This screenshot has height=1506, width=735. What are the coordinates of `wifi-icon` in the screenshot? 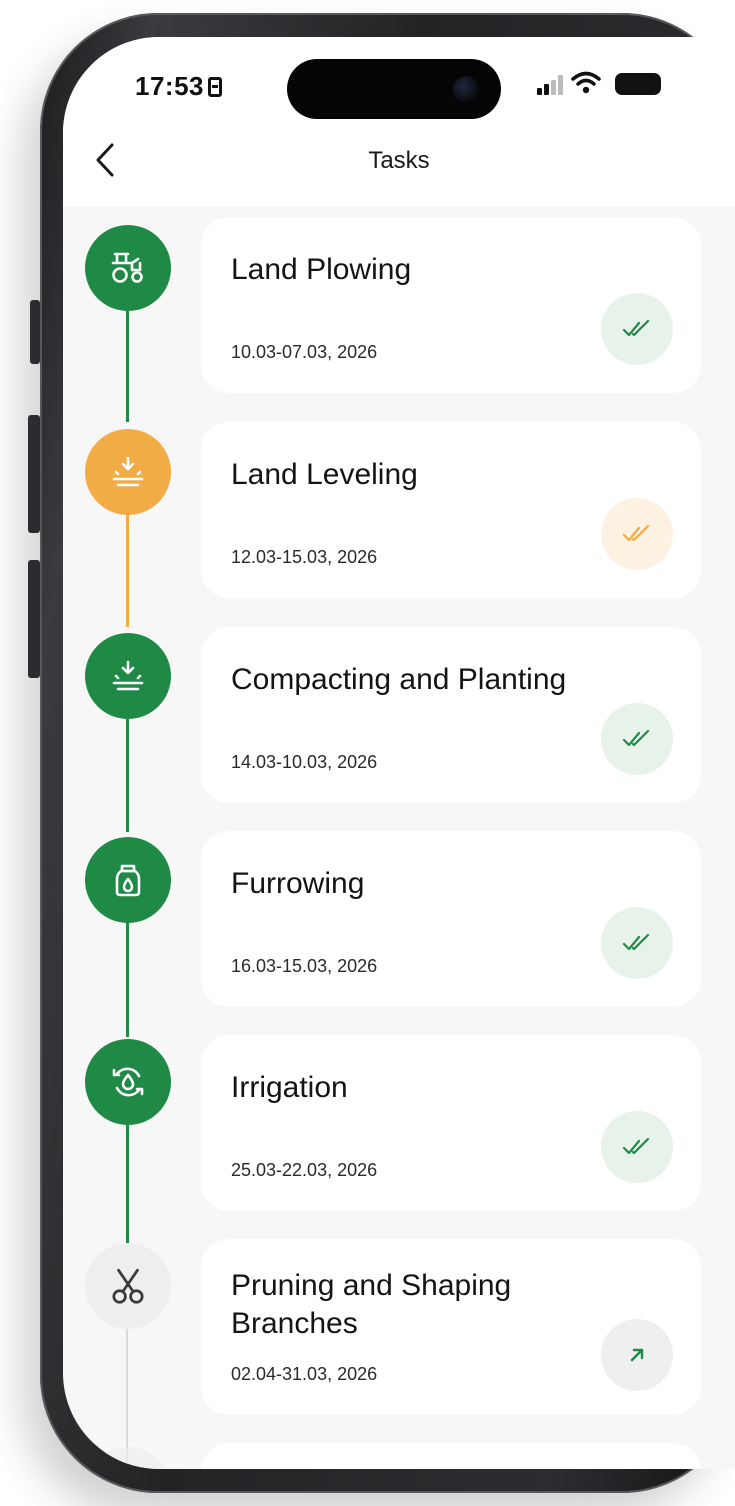 It's located at (586, 83).